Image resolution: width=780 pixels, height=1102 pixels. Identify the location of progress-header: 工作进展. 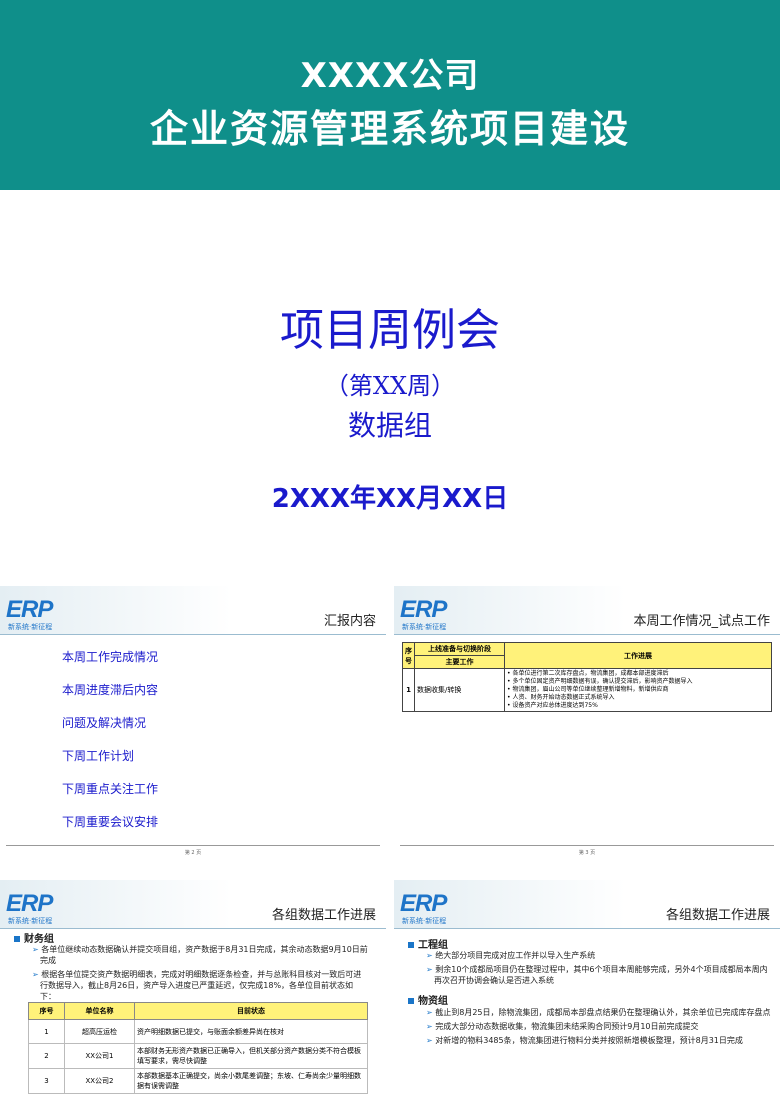
(638, 655).